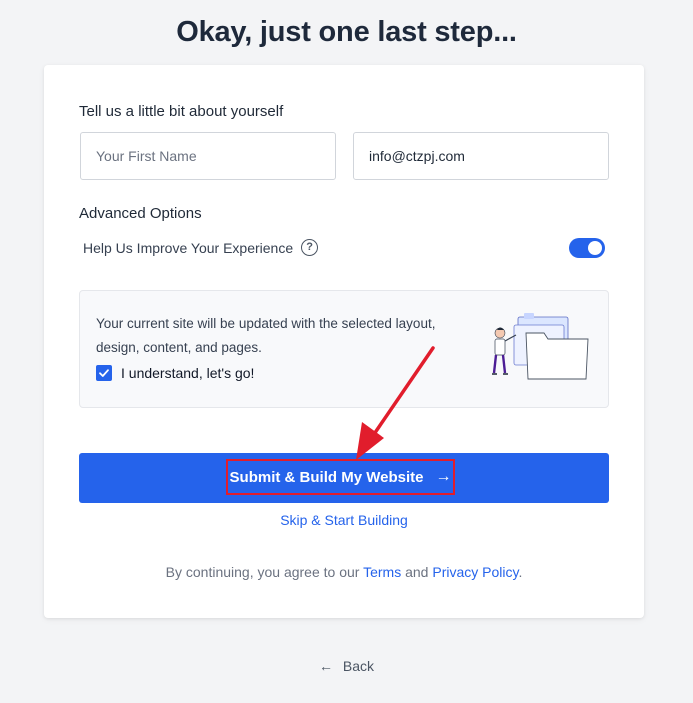 Image resolution: width=693 pixels, height=703 pixels. What do you see at coordinates (540, 346) in the screenshot?
I see `folder-illustration` at bounding box center [540, 346].